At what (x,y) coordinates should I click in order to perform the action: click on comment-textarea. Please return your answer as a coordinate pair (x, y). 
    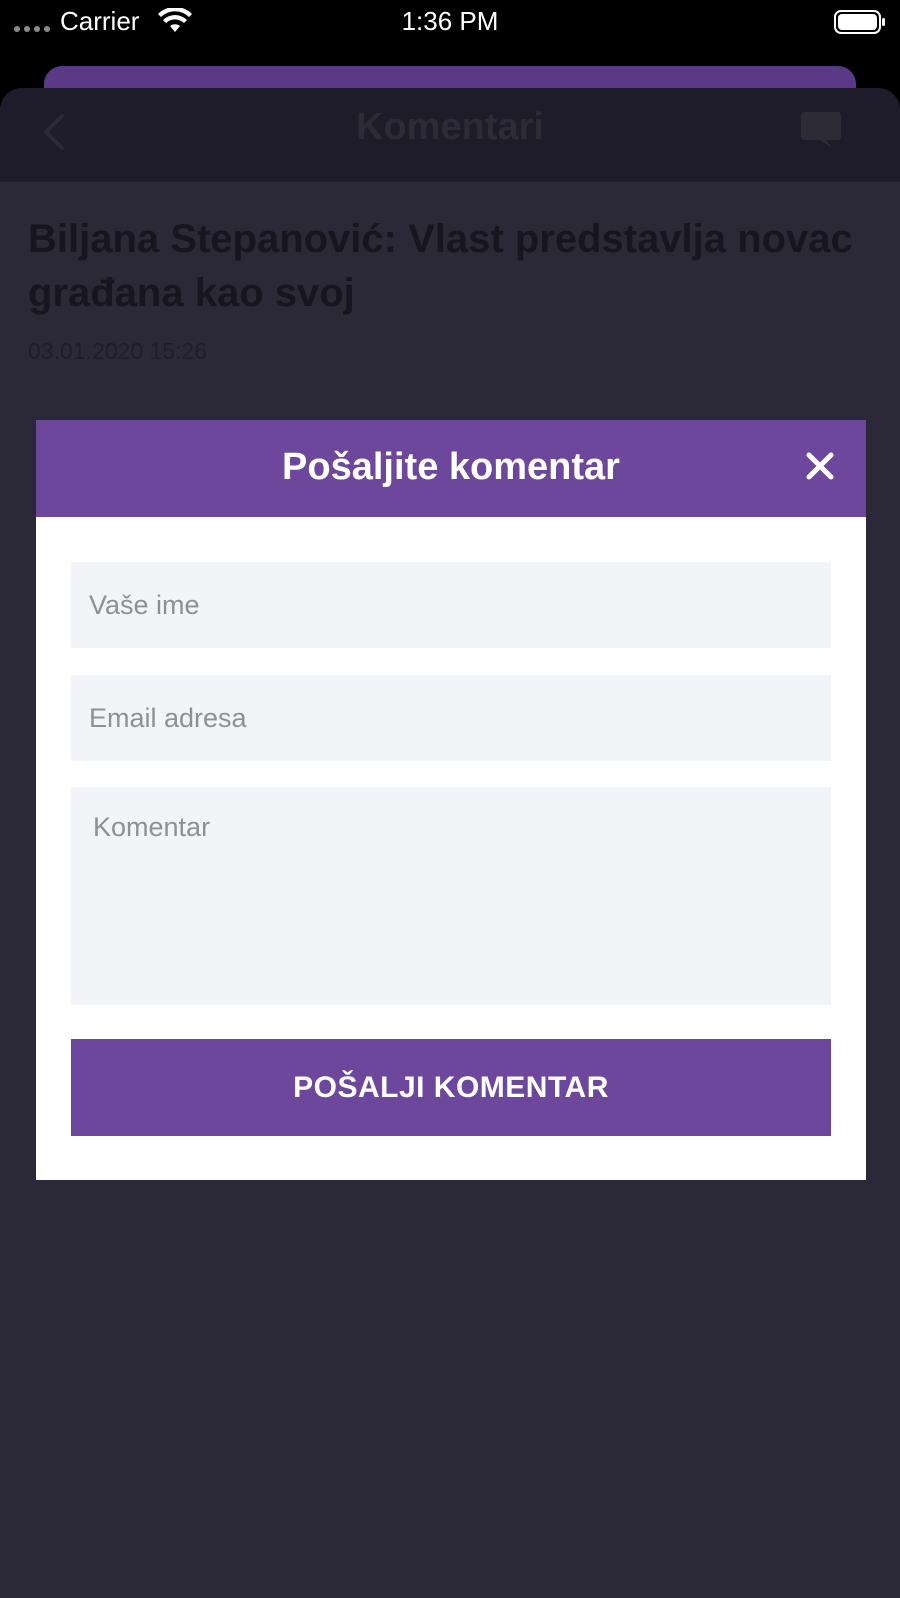
    Looking at the image, I should click on (451, 896).